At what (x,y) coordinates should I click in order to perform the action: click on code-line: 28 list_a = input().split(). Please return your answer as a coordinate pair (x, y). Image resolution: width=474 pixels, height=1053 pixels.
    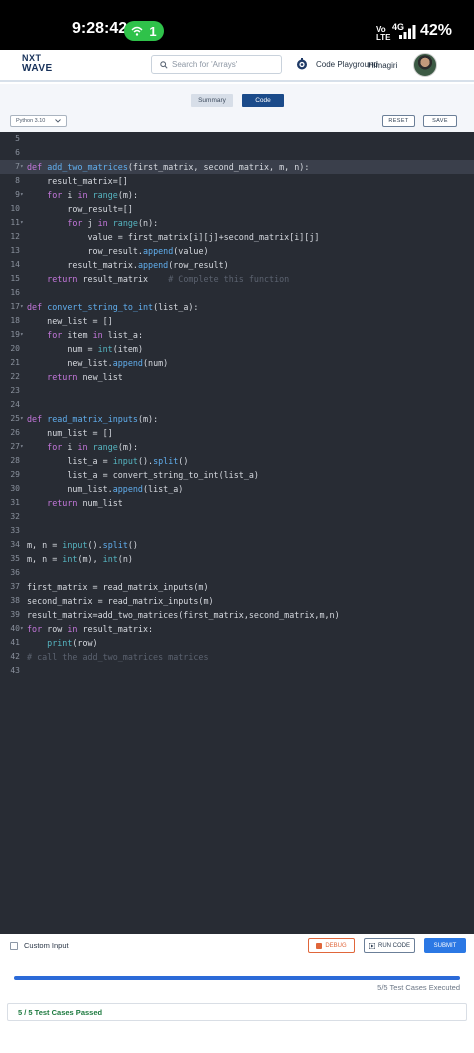
    Looking at the image, I should click on (237, 461).